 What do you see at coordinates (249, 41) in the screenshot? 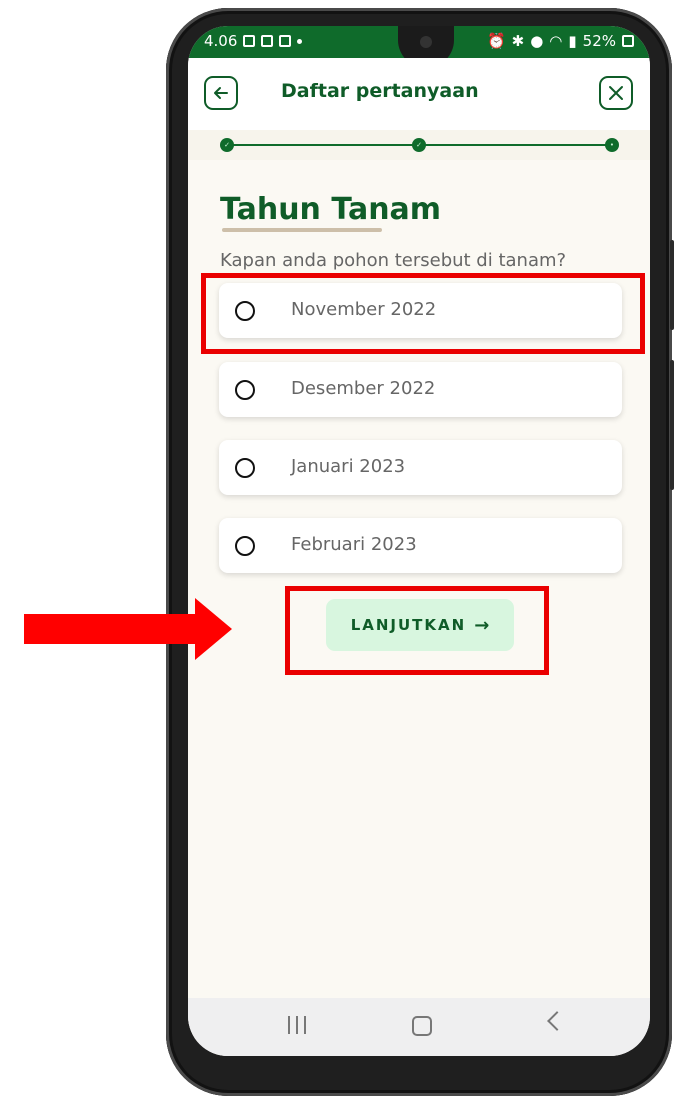
I see `image-notification-icon` at bounding box center [249, 41].